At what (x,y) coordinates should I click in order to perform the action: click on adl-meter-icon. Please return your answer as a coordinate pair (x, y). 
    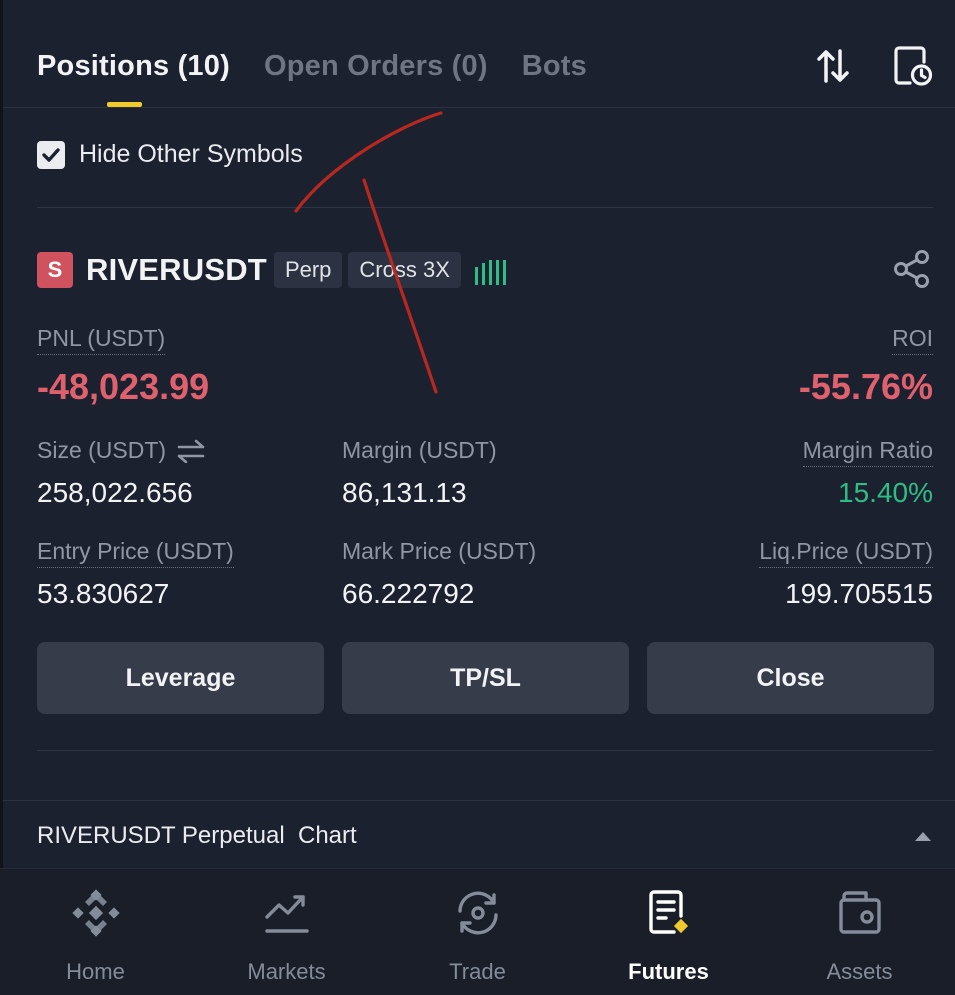
    Looking at the image, I should click on (490, 270).